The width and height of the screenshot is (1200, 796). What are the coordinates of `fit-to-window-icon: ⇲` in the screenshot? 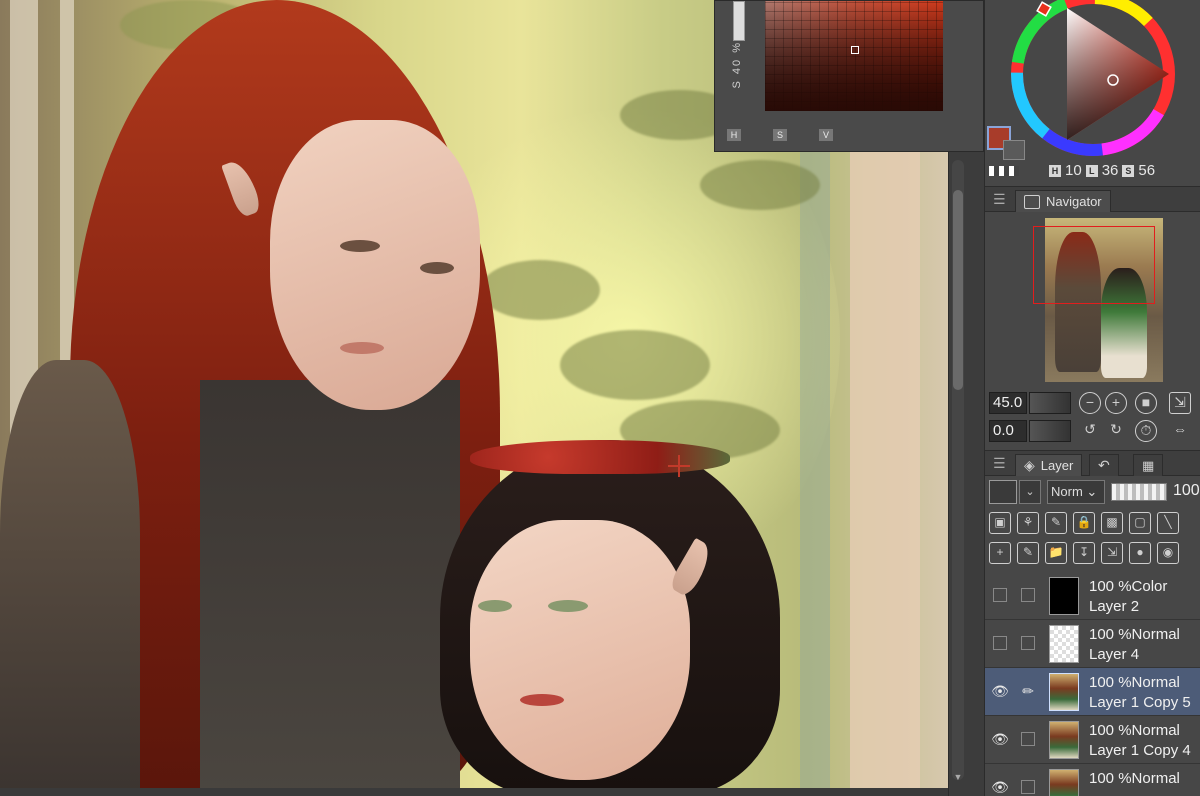 It's located at (1180, 403).